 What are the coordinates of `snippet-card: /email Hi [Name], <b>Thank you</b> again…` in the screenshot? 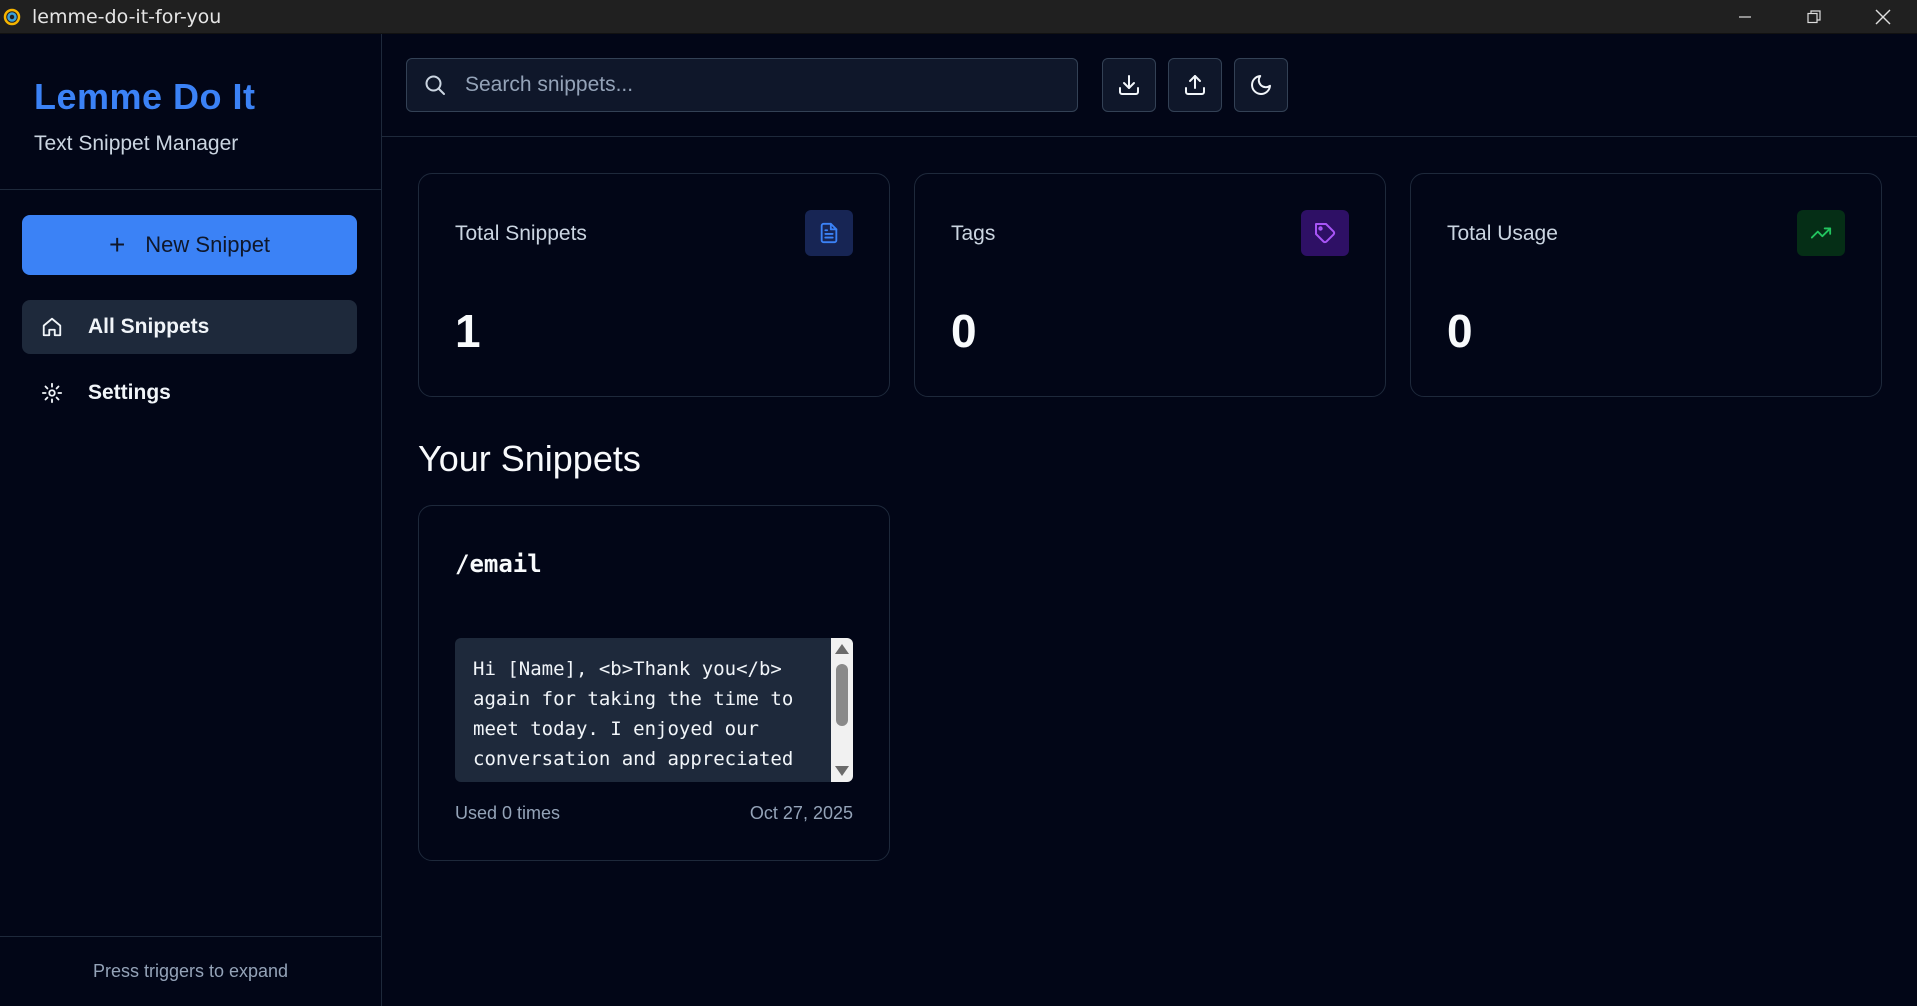 It's located at (654, 683).